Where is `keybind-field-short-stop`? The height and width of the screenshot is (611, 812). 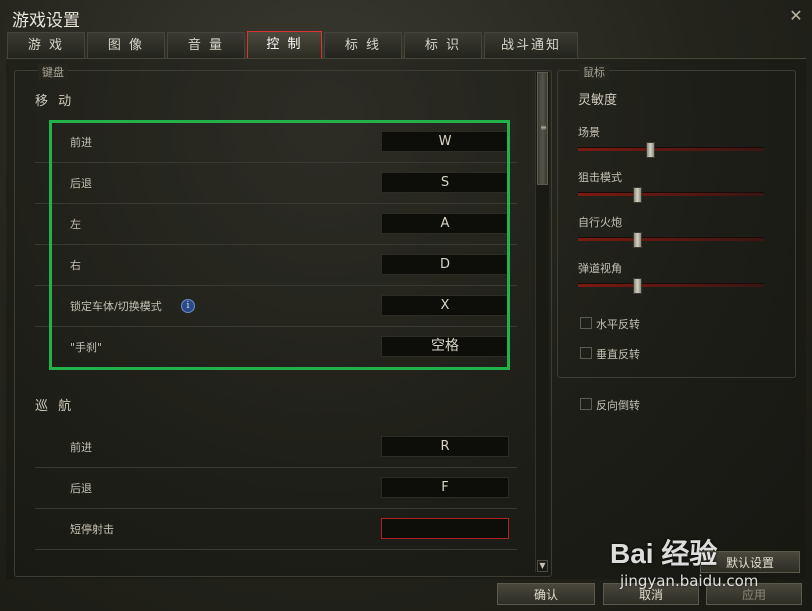 keybind-field-short-stop is located at coordinates (445, 528).